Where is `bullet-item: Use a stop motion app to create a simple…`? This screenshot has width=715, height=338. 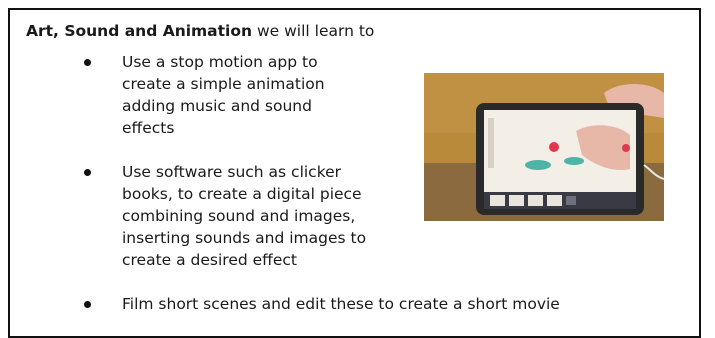 bullet-item: Use a stop motion app to create a simple… is located at coordinates (223, 95).